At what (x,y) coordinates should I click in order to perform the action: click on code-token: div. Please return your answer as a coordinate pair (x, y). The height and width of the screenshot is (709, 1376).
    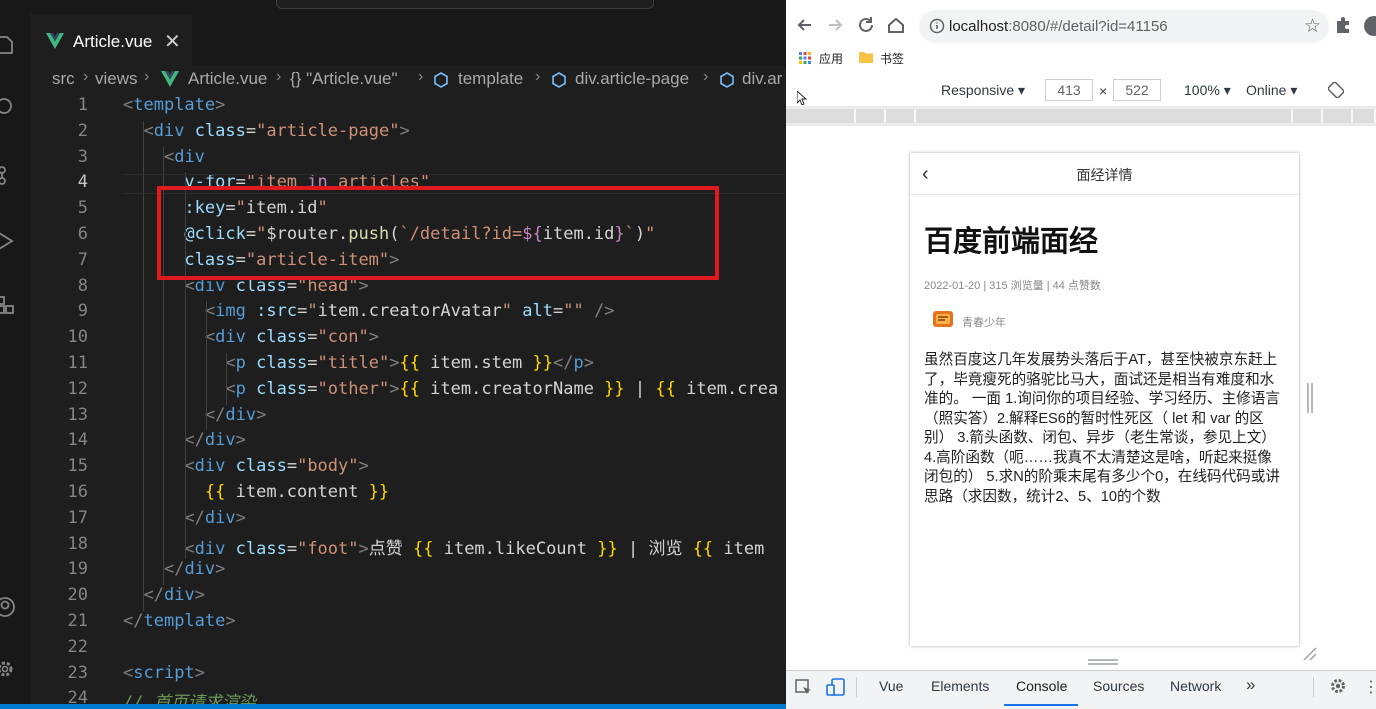
    Looking at the image, I should click on (189, 156).